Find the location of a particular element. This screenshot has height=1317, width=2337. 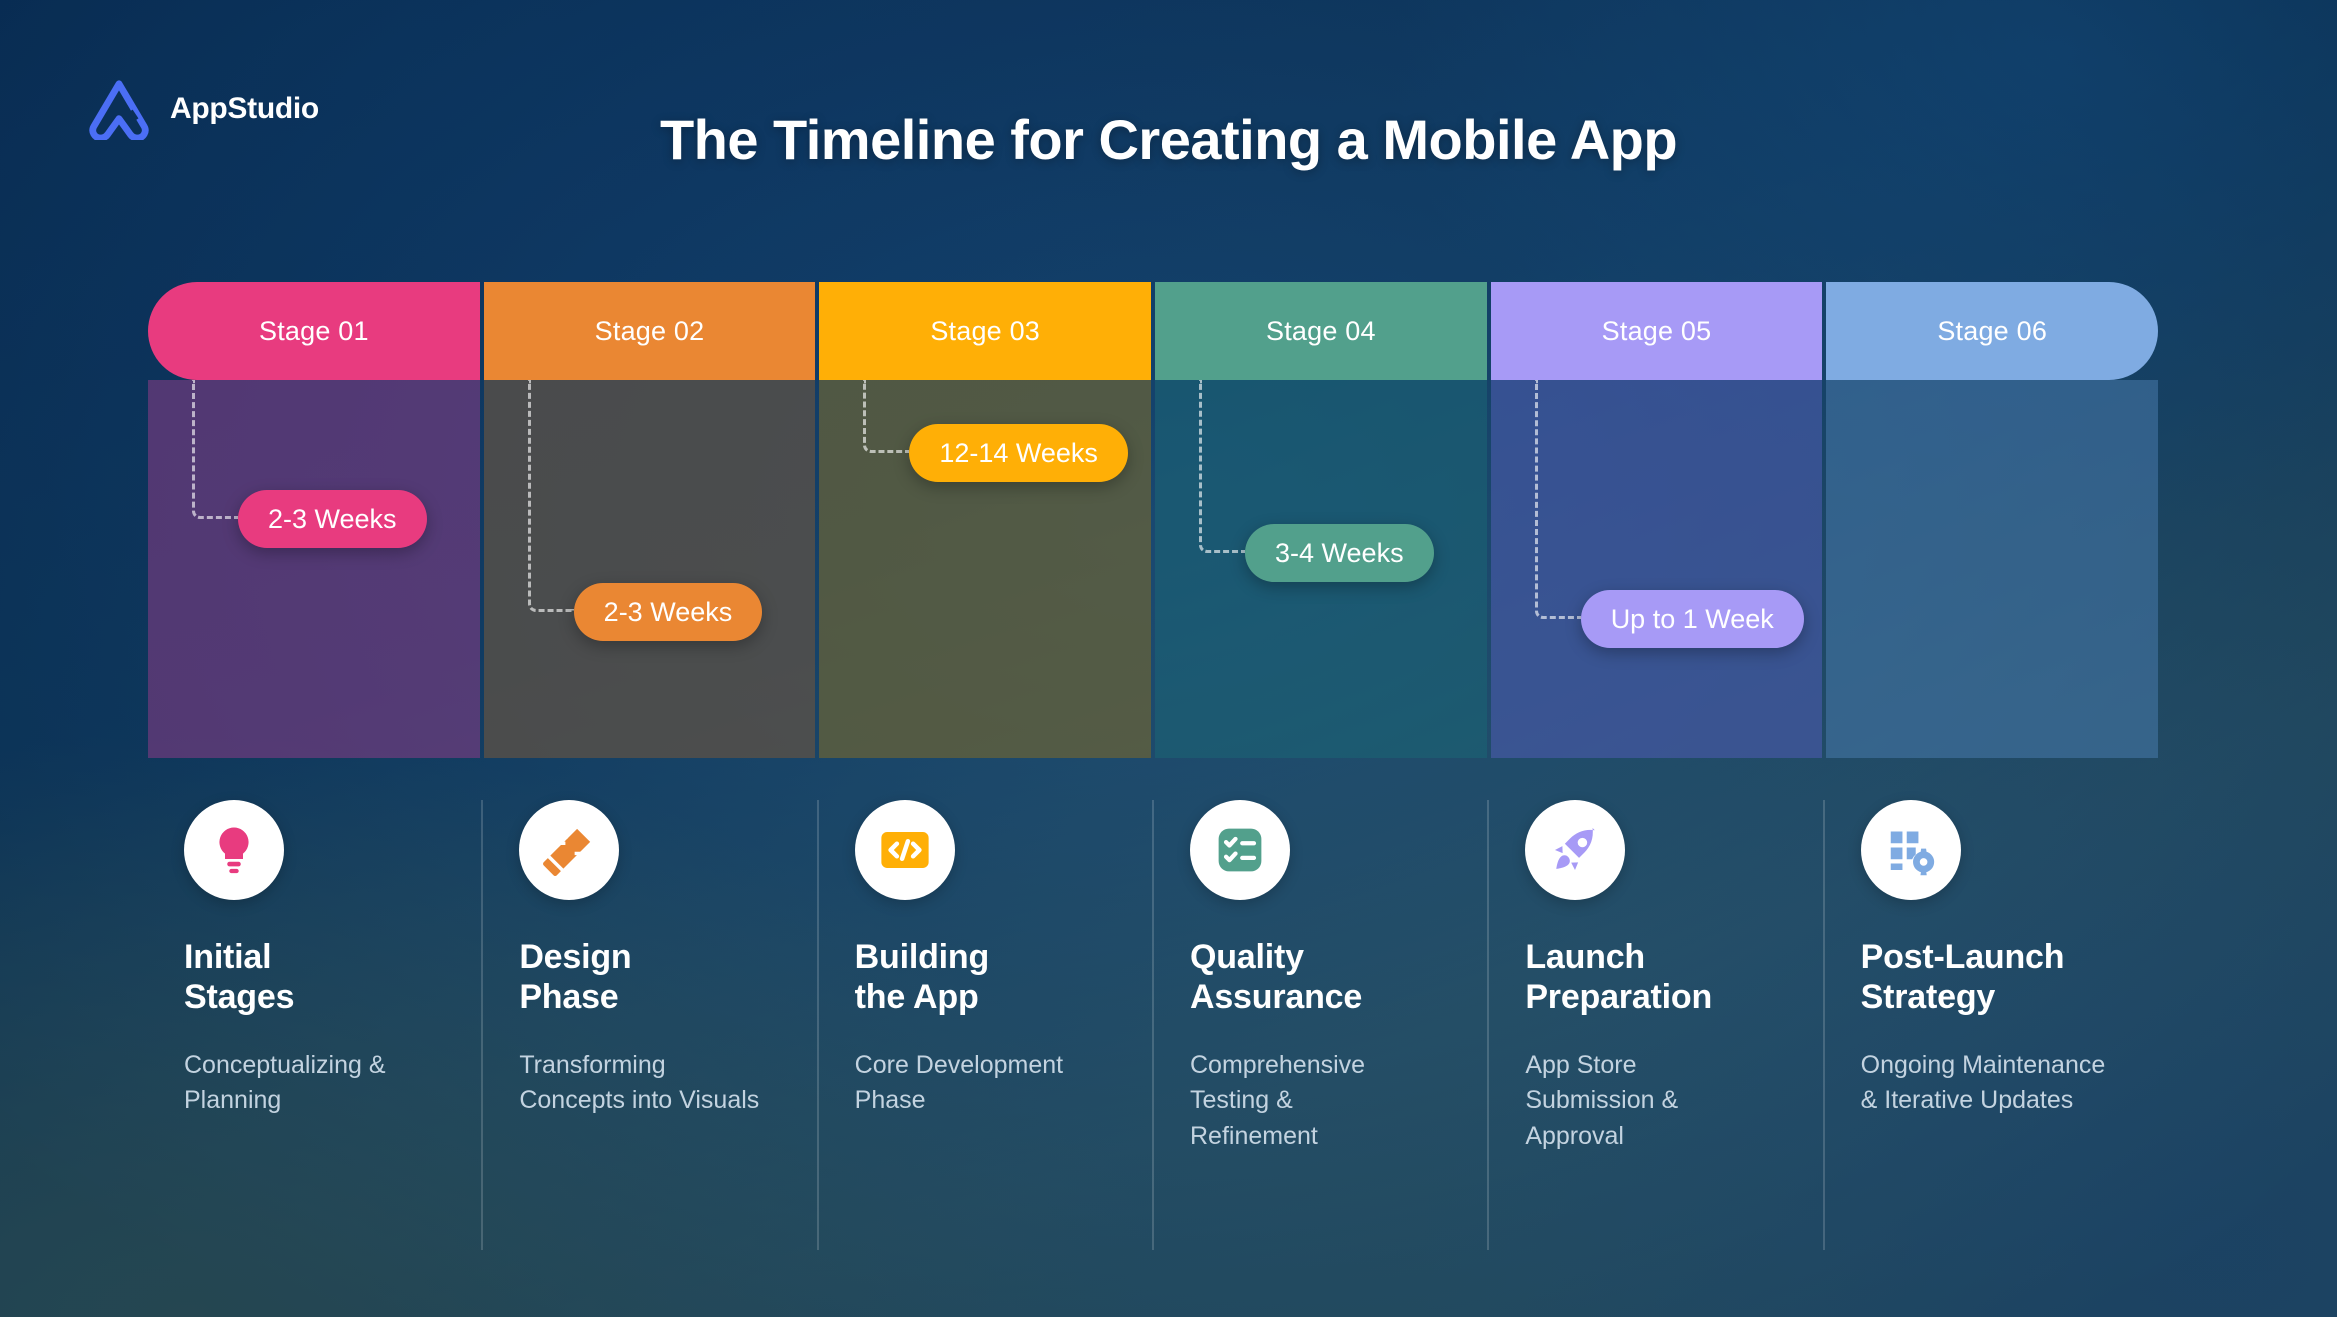

page-title: The Timeline for Creating a Mobile App is located at coordinates (1168, 139).